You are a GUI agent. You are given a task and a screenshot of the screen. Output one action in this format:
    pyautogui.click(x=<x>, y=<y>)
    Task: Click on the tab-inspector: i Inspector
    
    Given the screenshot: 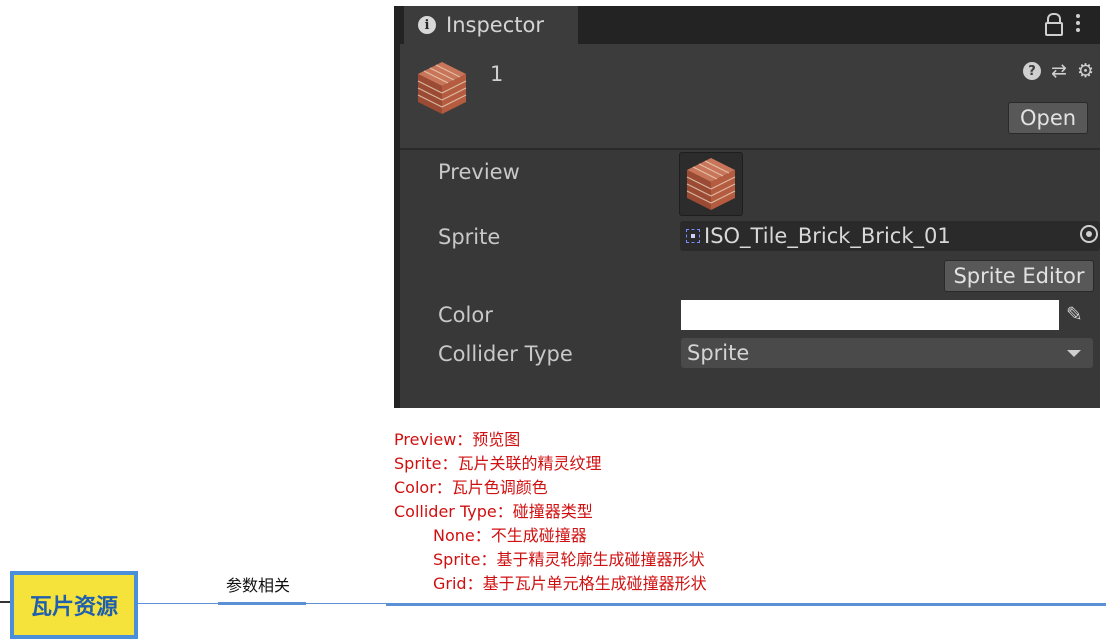 What is the action you would take?
    pyautogui.click(x=491, y=25)
    